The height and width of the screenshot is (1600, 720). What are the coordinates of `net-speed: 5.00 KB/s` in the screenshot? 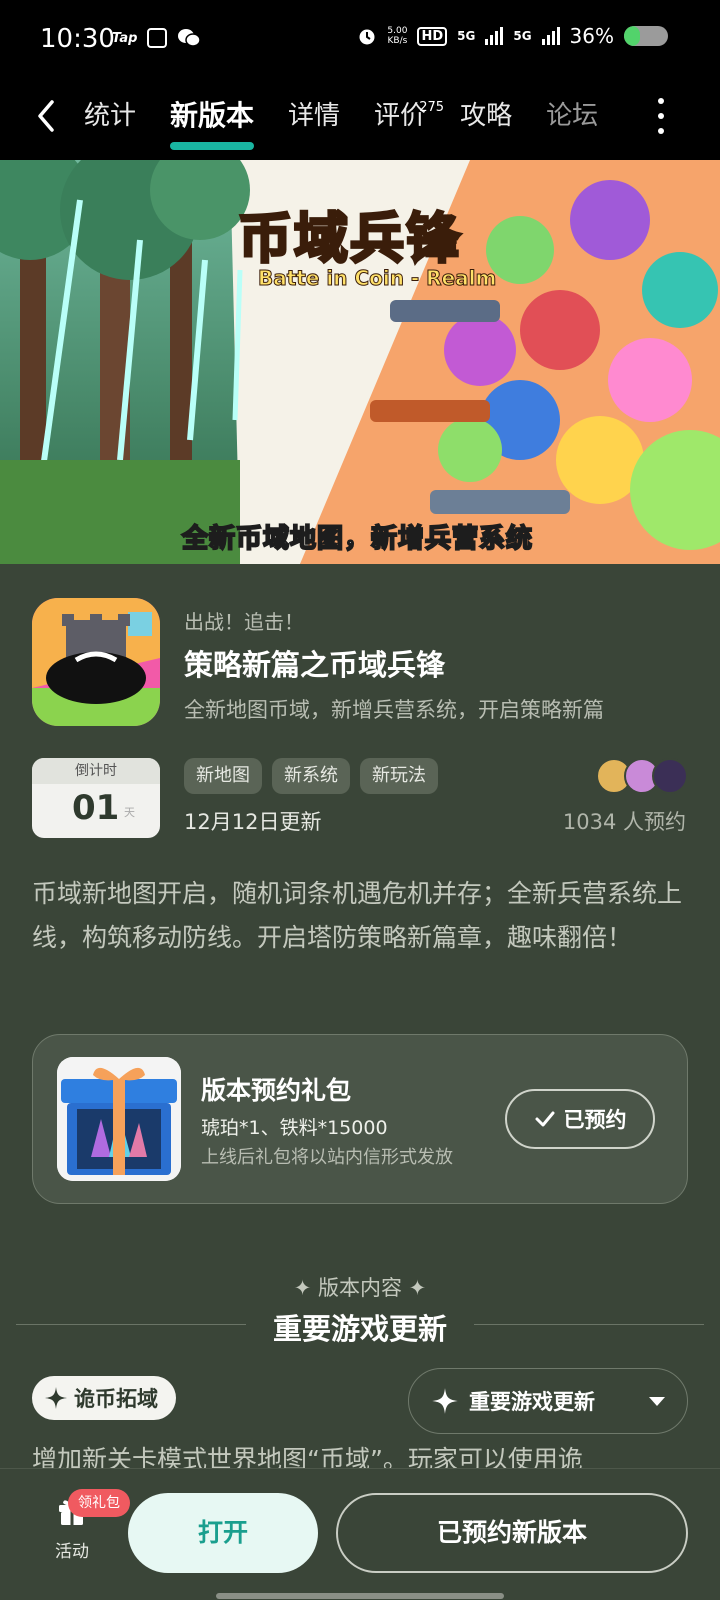 It's located at (397, 36).